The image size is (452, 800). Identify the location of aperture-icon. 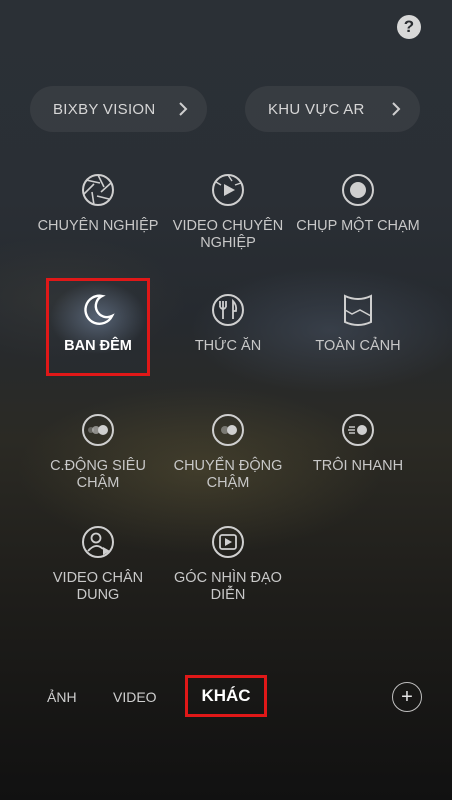
(98, 190).